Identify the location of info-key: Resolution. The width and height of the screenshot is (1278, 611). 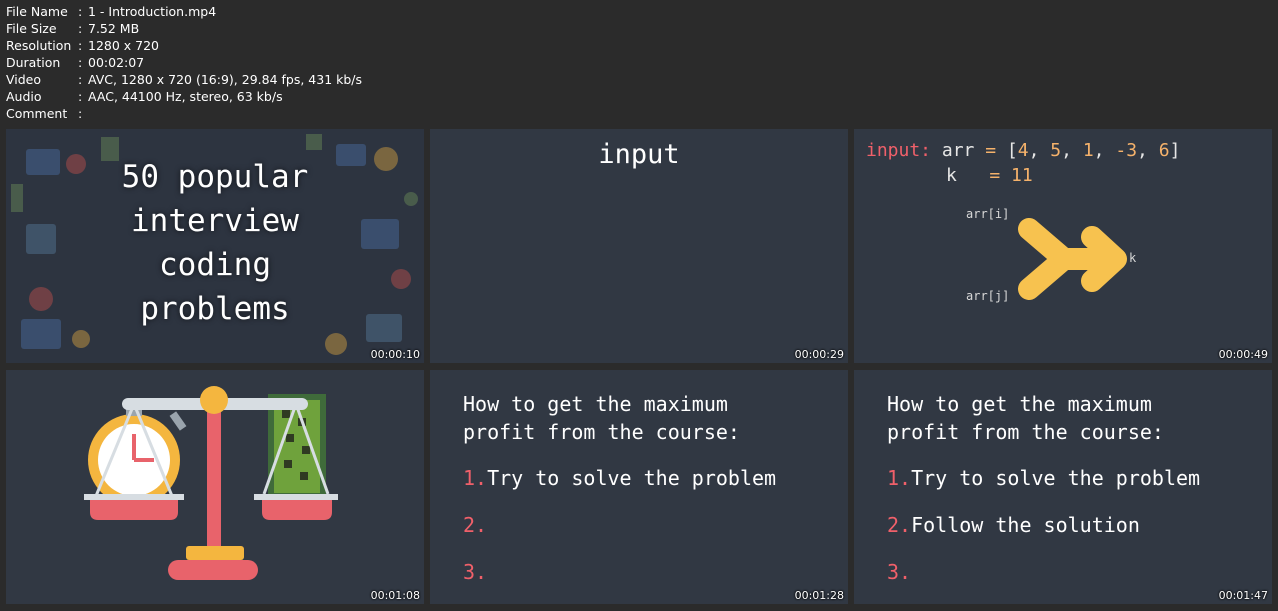
(39, 45).